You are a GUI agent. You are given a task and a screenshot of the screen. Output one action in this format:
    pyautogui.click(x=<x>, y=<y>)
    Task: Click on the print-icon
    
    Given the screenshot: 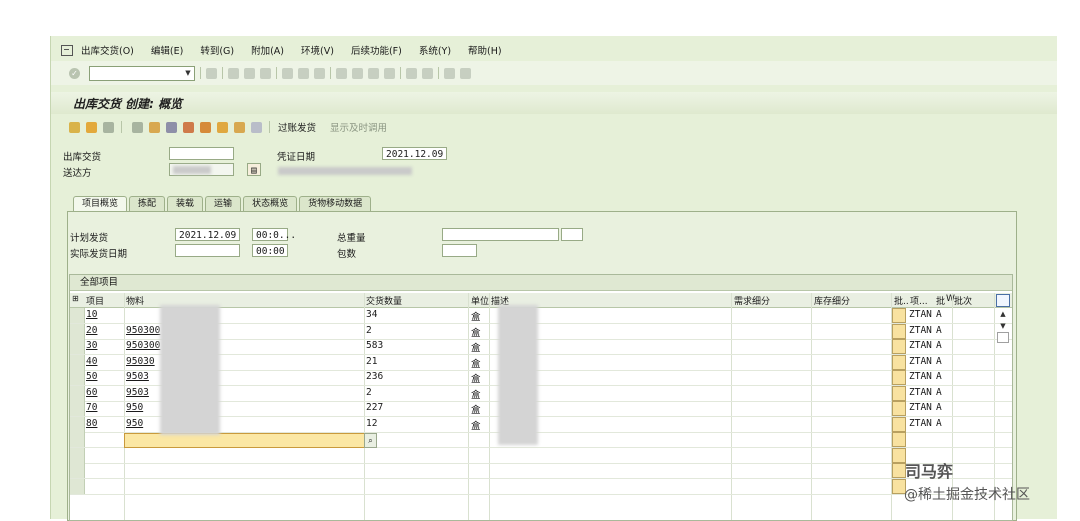 What is the action you would take?
    pyautogui.click(x=287, y=73)
    